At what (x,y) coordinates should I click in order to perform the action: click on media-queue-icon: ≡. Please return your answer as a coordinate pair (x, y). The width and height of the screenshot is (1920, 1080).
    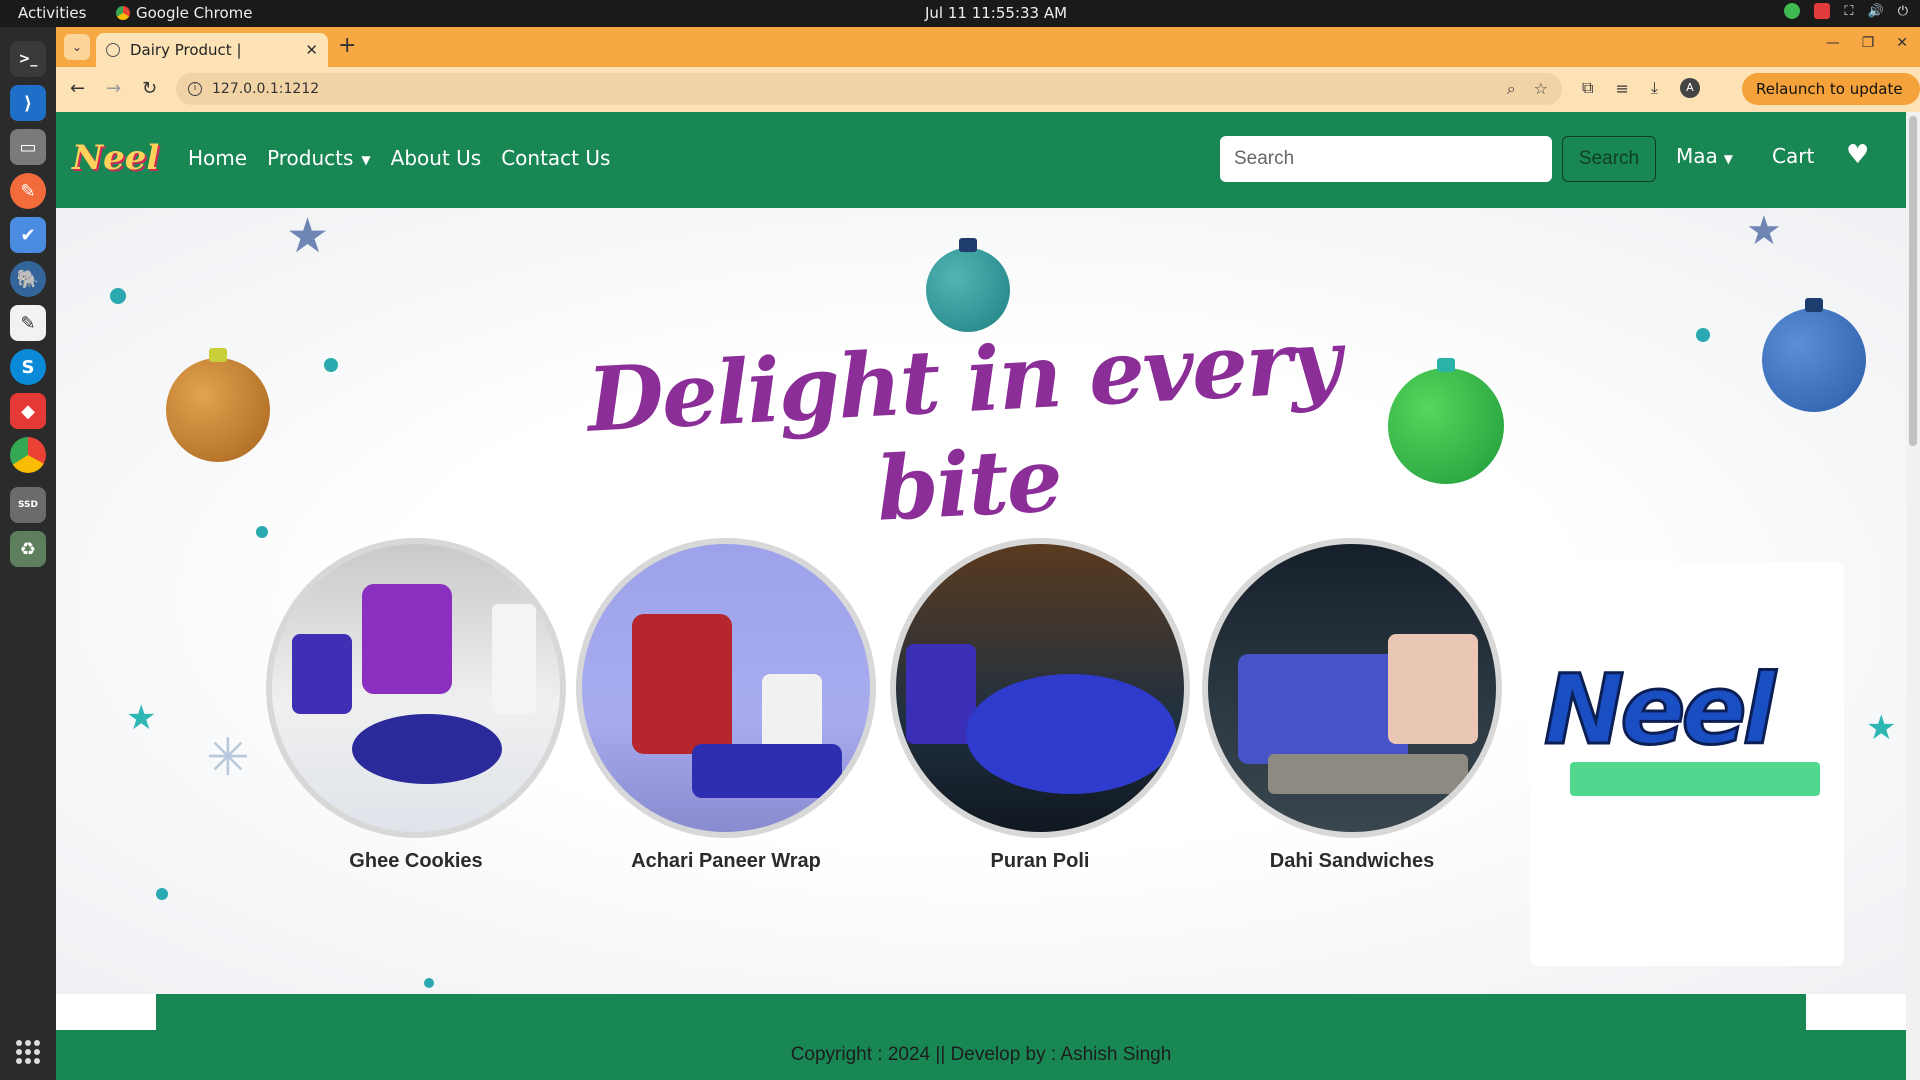
    Looking at the image, I should click on (1621, 88).